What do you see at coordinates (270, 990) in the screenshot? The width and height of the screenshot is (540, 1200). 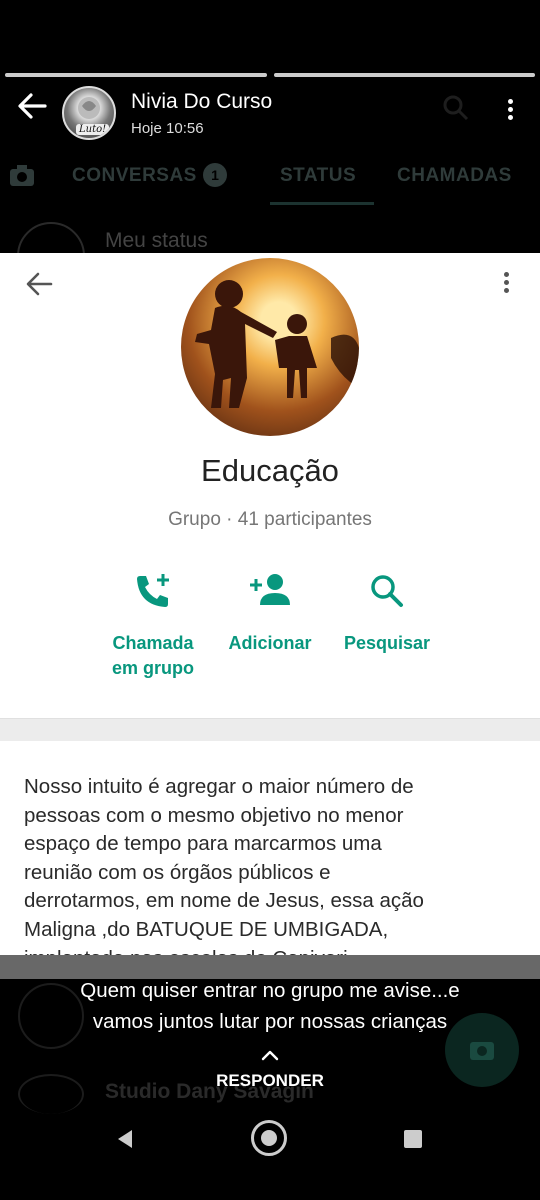 I see `caption-line-1: Quem quiser entrar no grupo me avise...e` at bounding box center [270, 990].